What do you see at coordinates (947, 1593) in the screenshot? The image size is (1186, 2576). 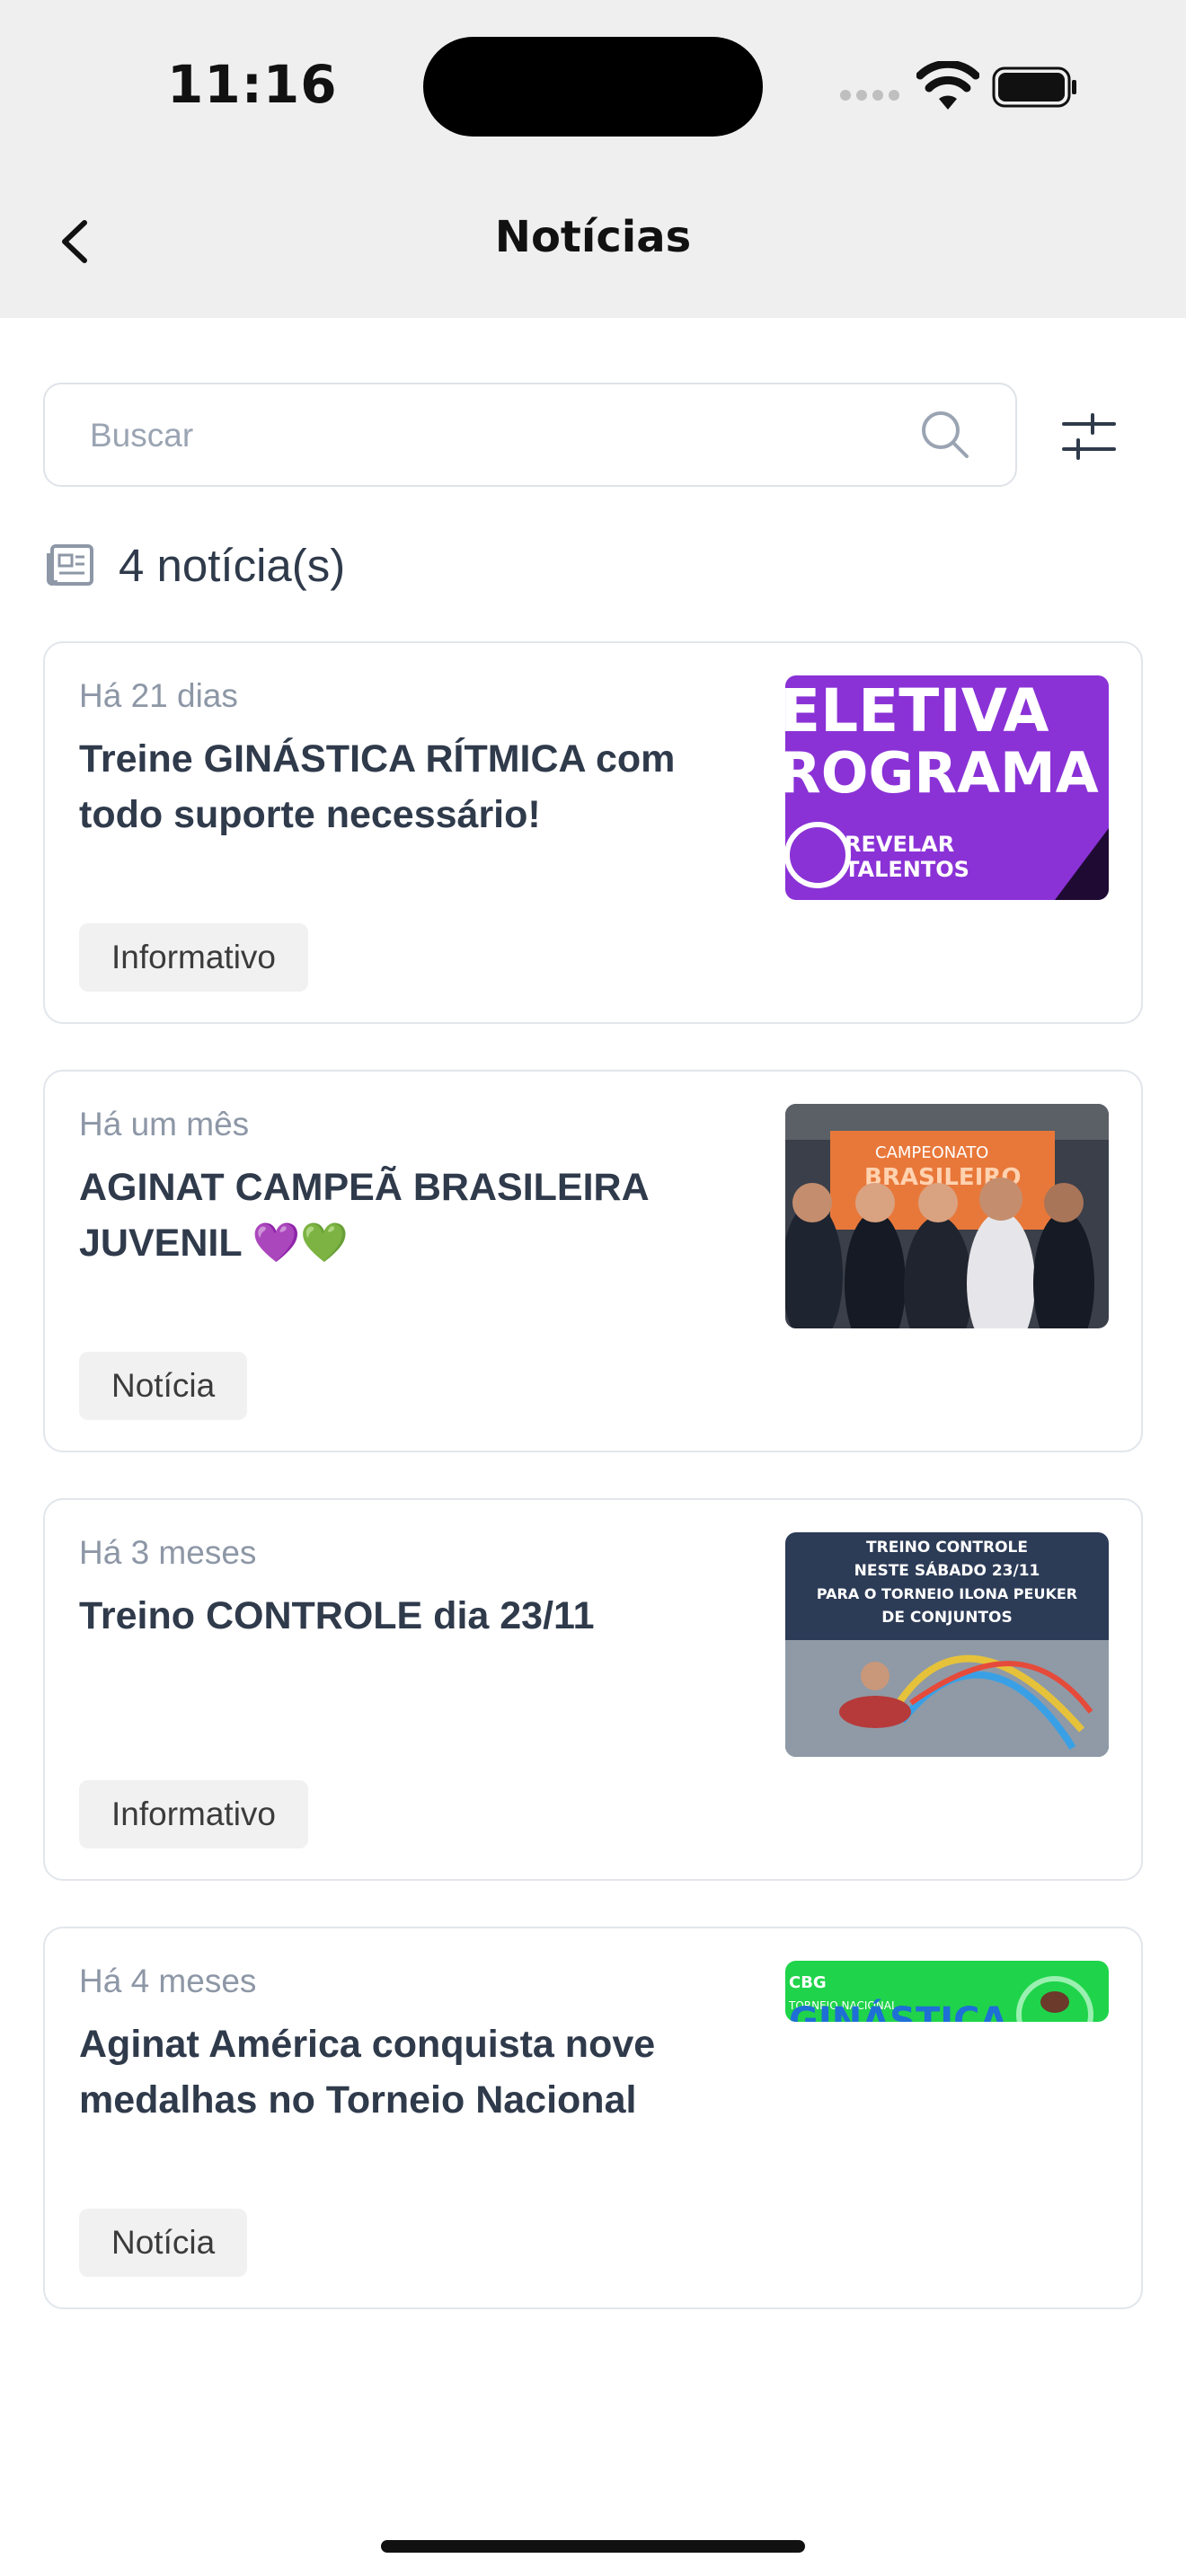 I see `thumbnail-text: PARA O TORNEIO ILONA PEUKER` at bounding box center [947, 1593].